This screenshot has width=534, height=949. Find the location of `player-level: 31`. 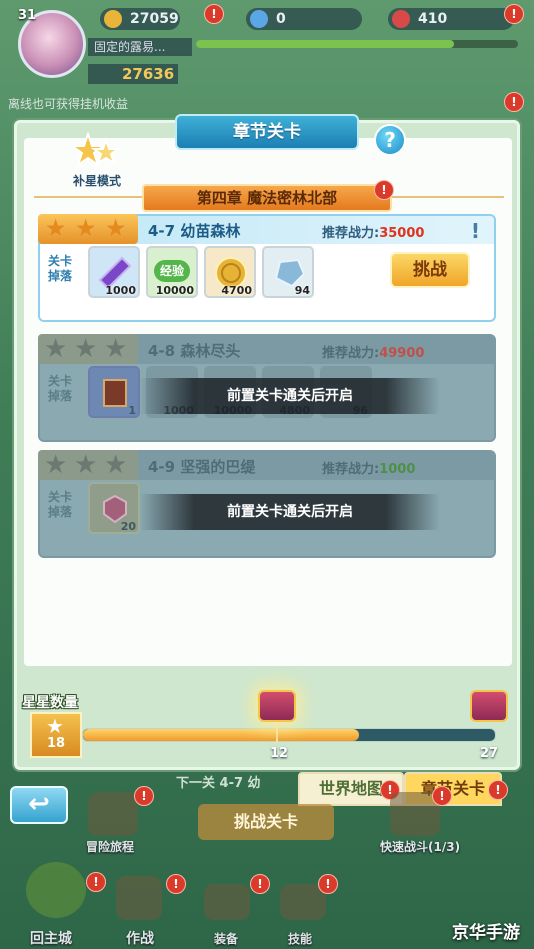

player-level: 31 is located at coordinates (27, 15).